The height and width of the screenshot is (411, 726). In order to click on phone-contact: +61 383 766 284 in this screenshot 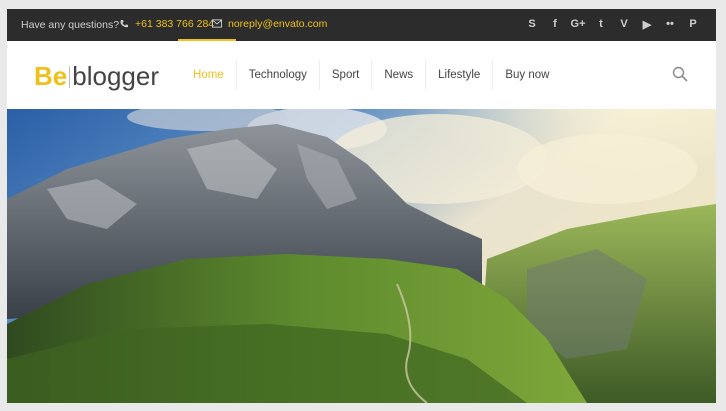, I will do `click(166, 24)`.